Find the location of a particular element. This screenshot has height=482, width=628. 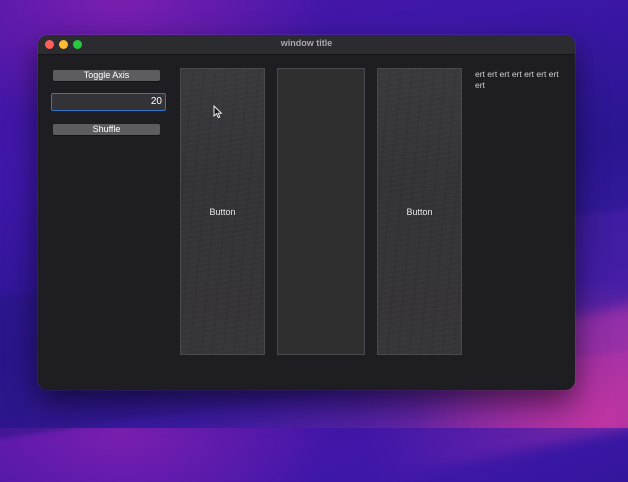

window-title: window title is located at coordinates (306, 43).